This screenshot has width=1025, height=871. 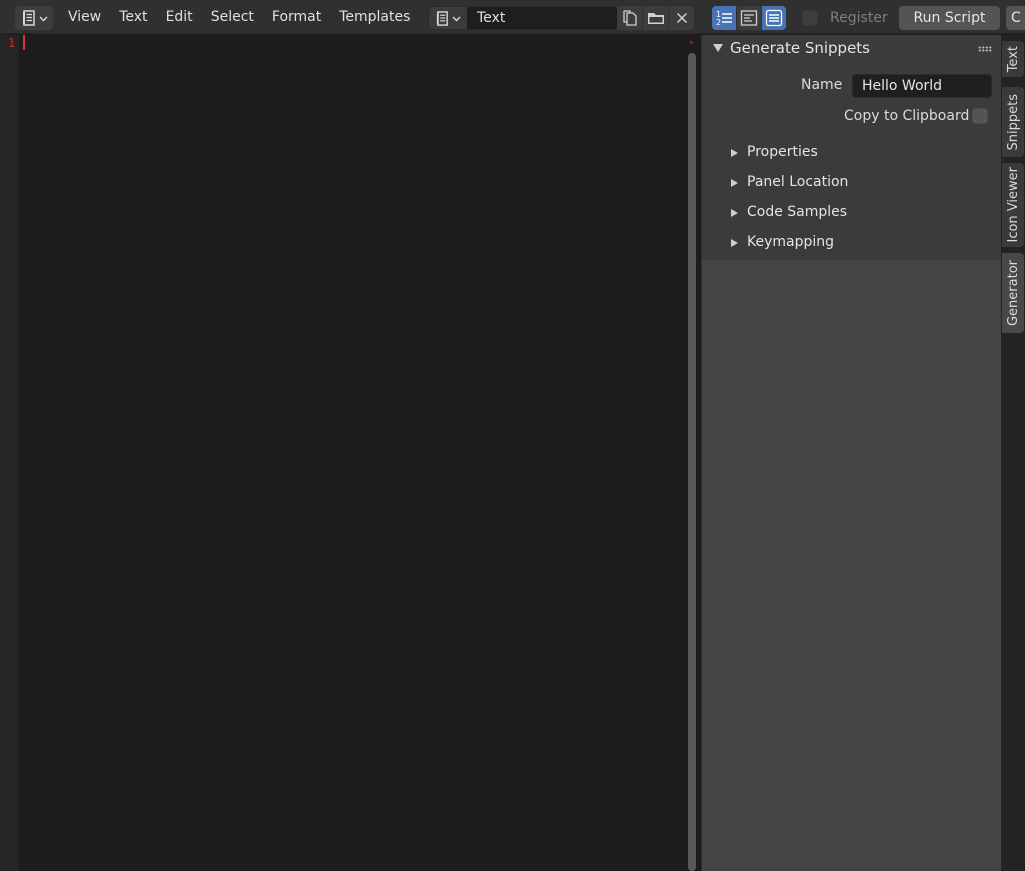 I want to click on tab-label: Text, so click(x=1013, y=59).